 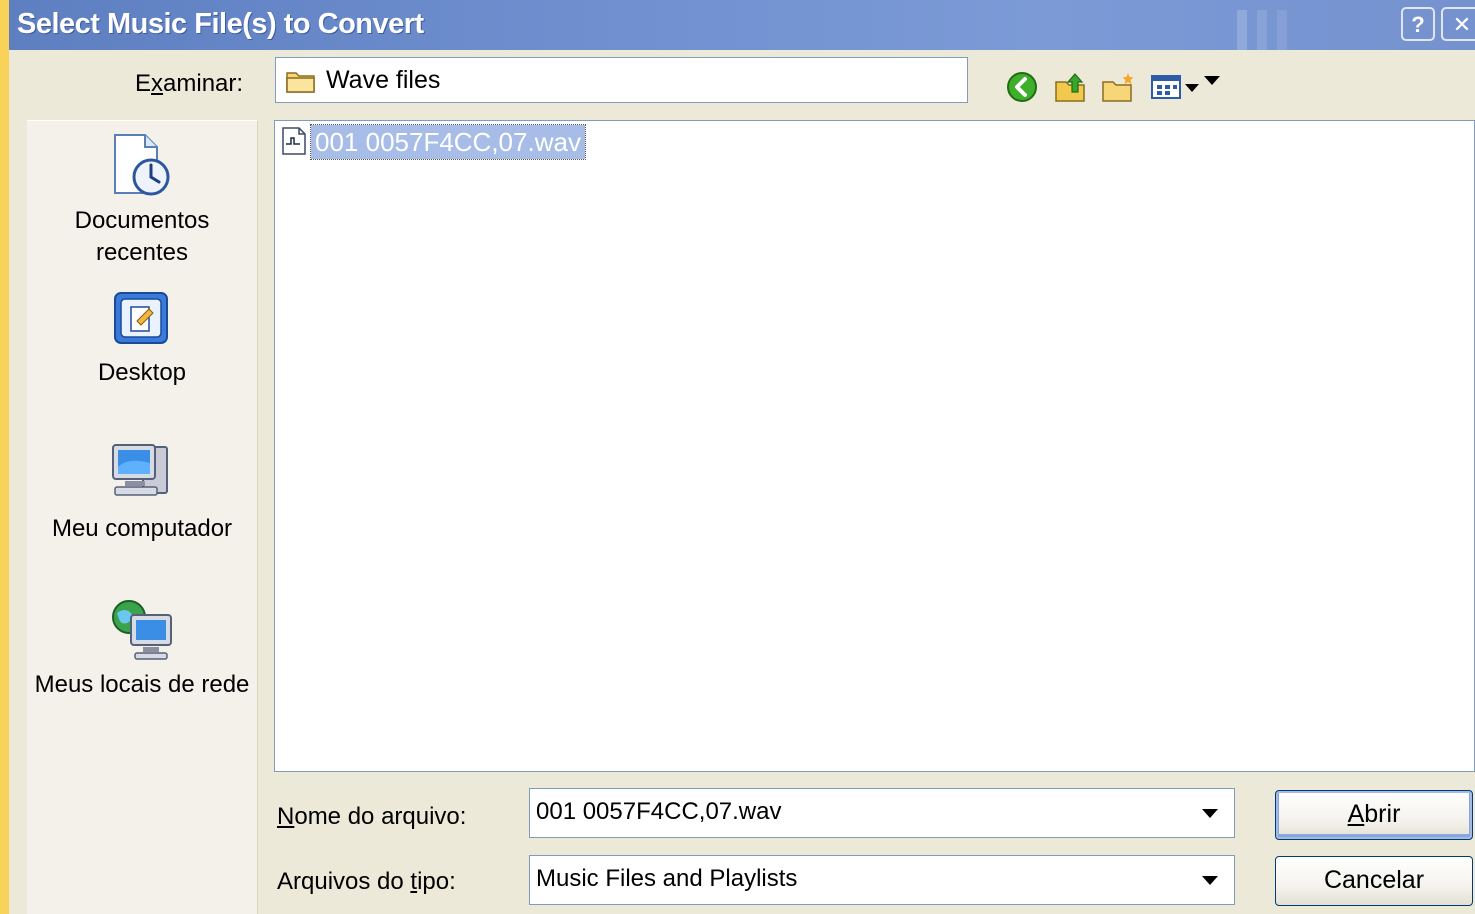 I want to click on title-bar: Select Music File(s) to Convert ? ✕, so click(x=742, y=25).